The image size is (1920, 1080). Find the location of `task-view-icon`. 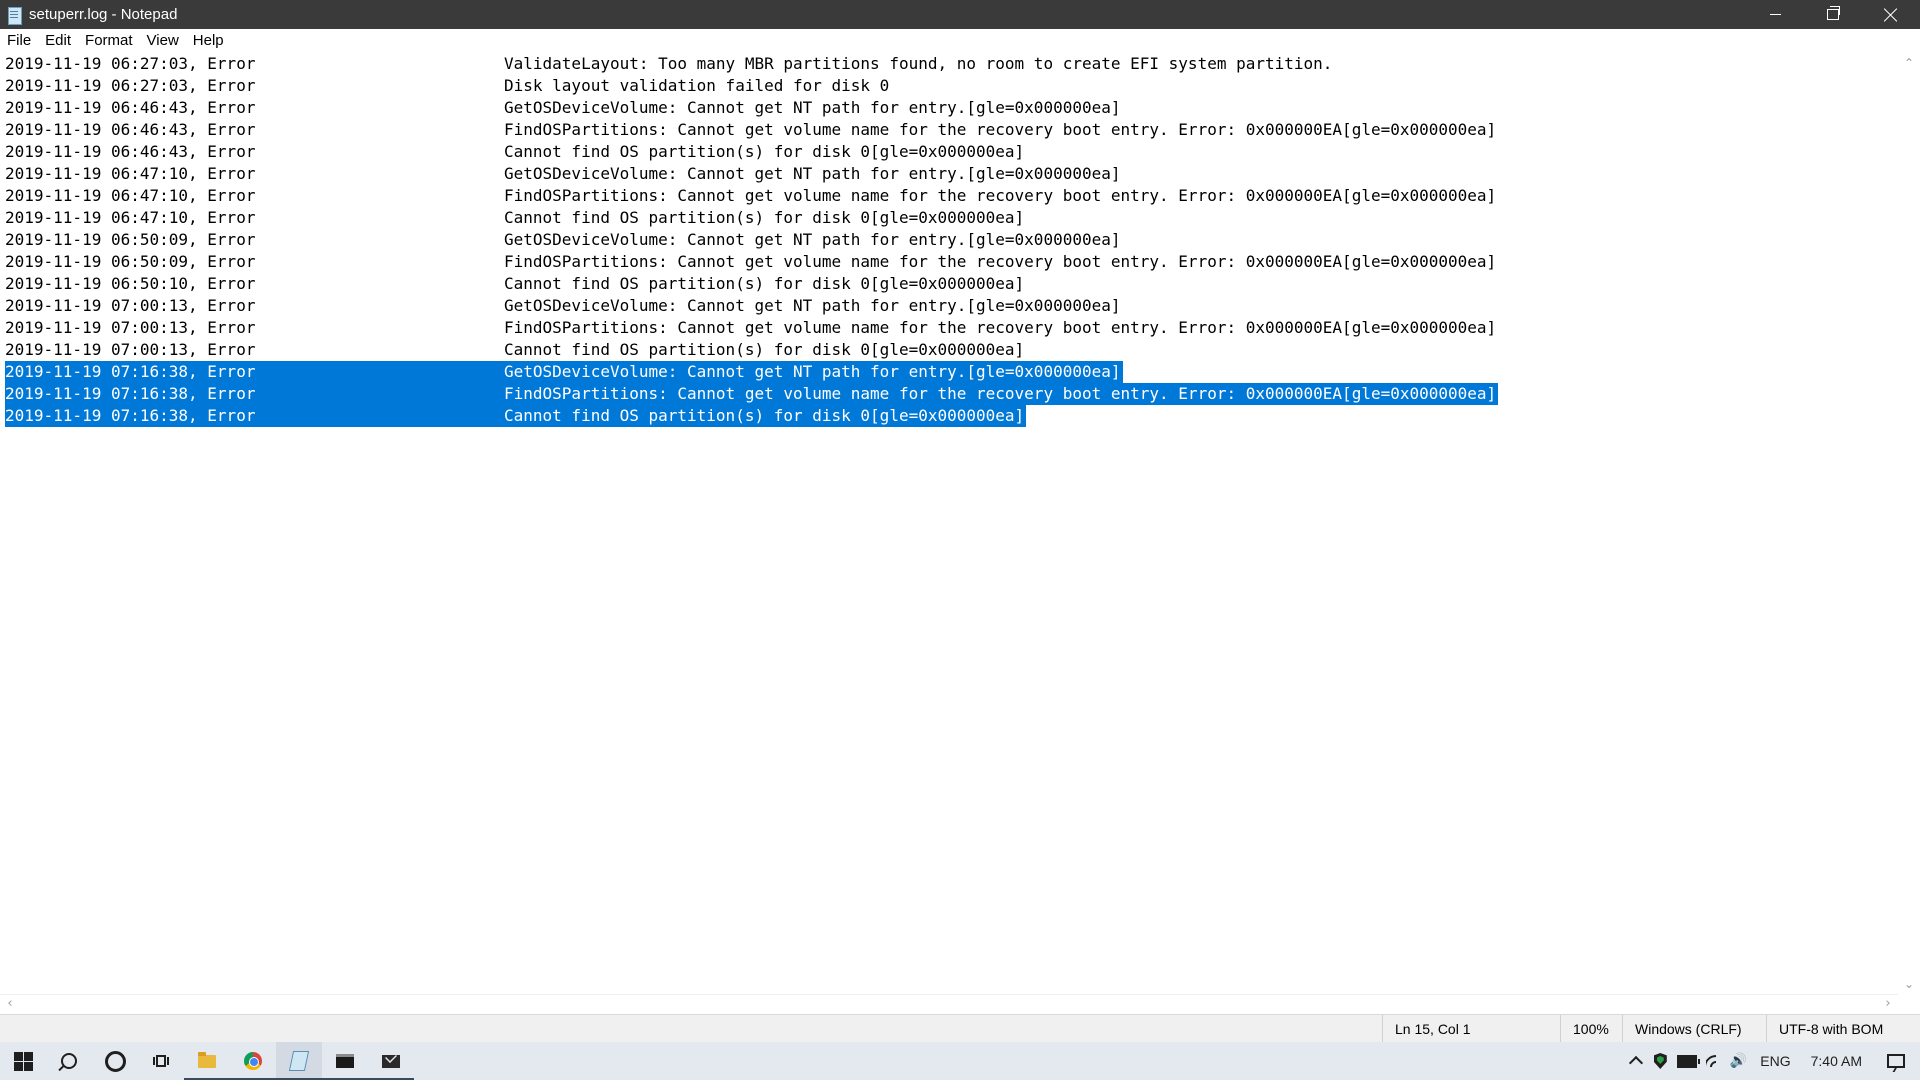

task-view-icon is located at coordinates (161, 1061).